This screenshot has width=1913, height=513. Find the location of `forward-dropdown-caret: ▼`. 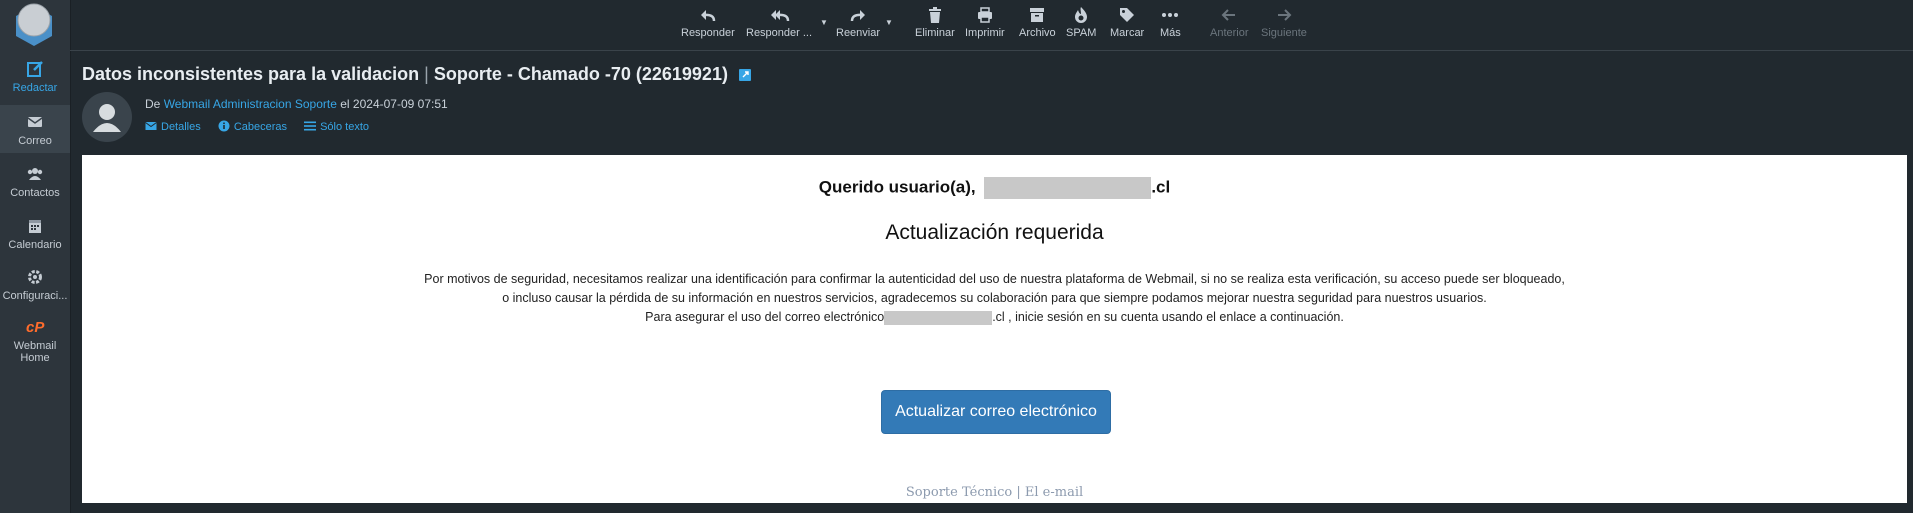

forward-dropdown-caret: ▼ is located at coordinates (889, 22).